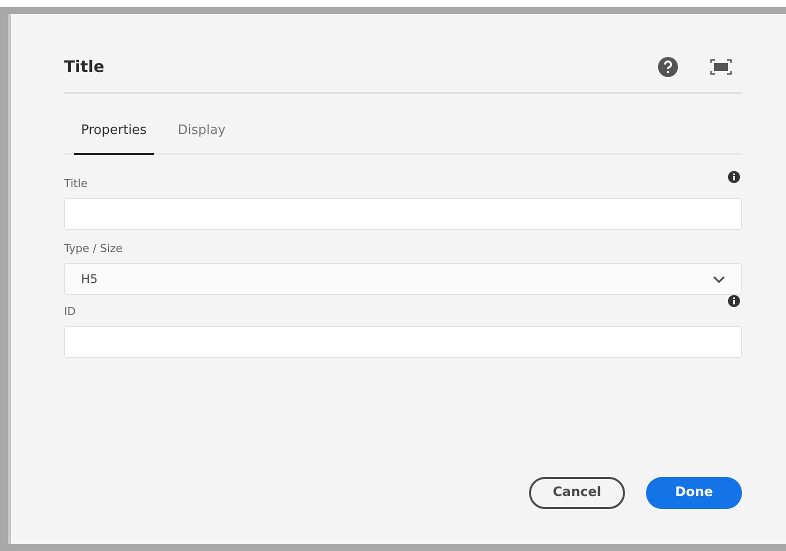  What do you see at coordinates (721, 67) in the screenshot?
I see `fullscreen-icon` at bounding box center [721, 67].